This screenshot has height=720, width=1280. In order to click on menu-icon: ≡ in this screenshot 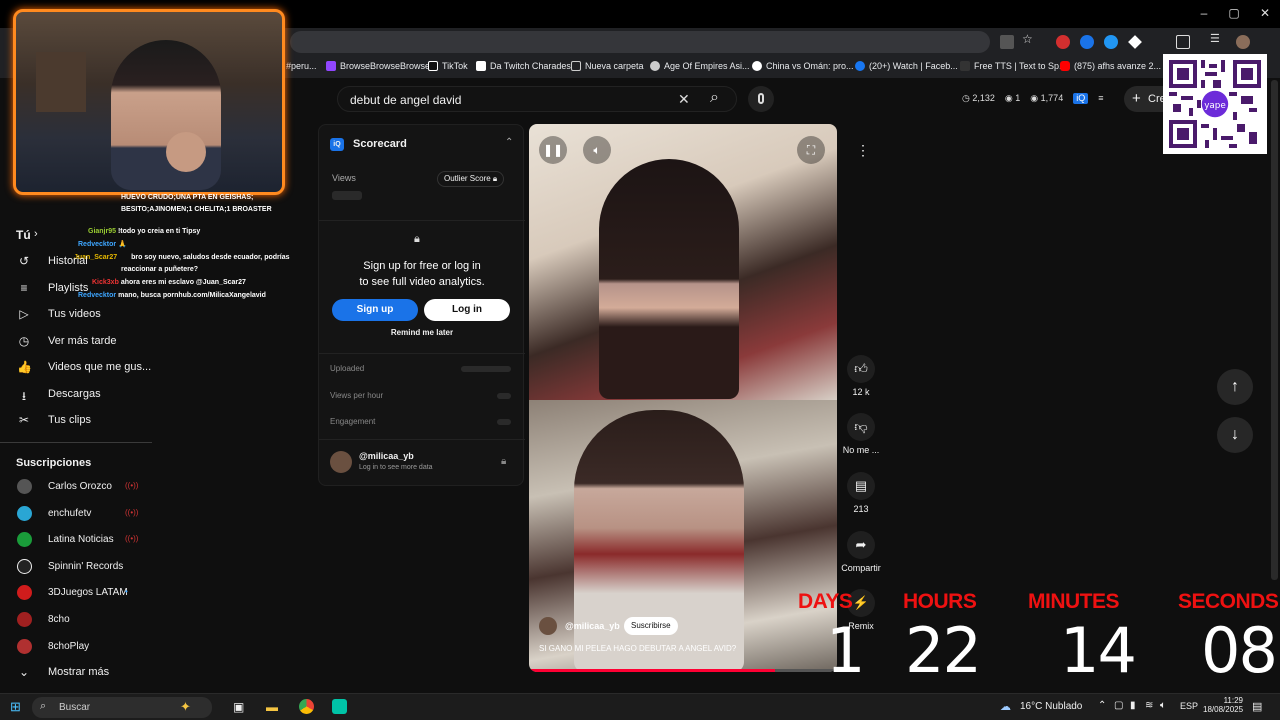, I will do `click(1100, 98)`.